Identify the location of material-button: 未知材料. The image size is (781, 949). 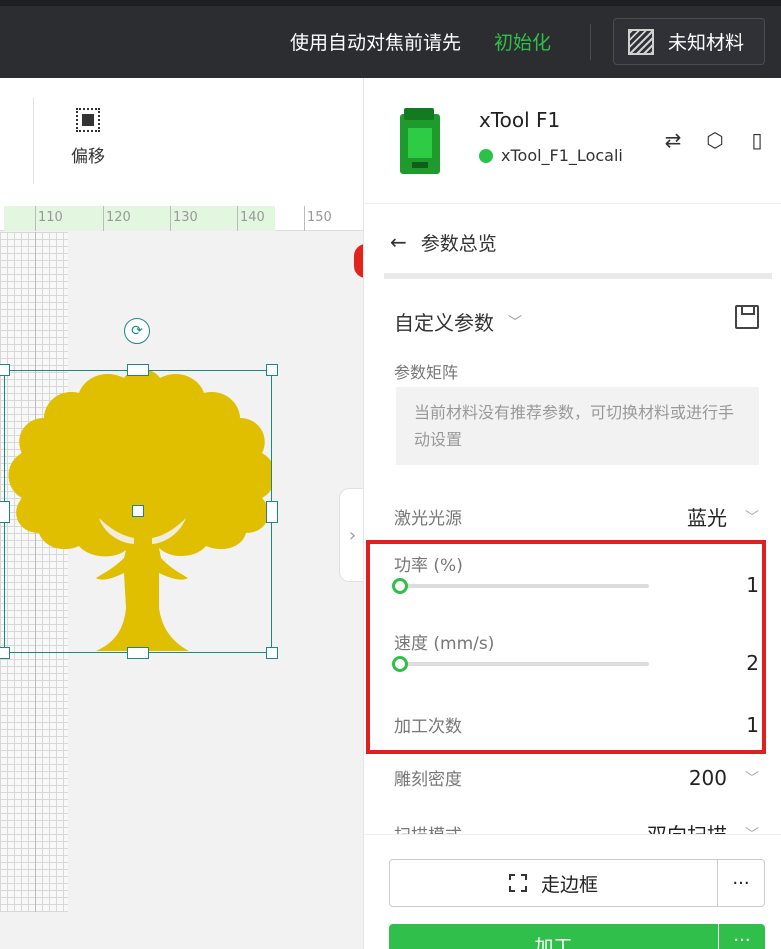
(689, 41).